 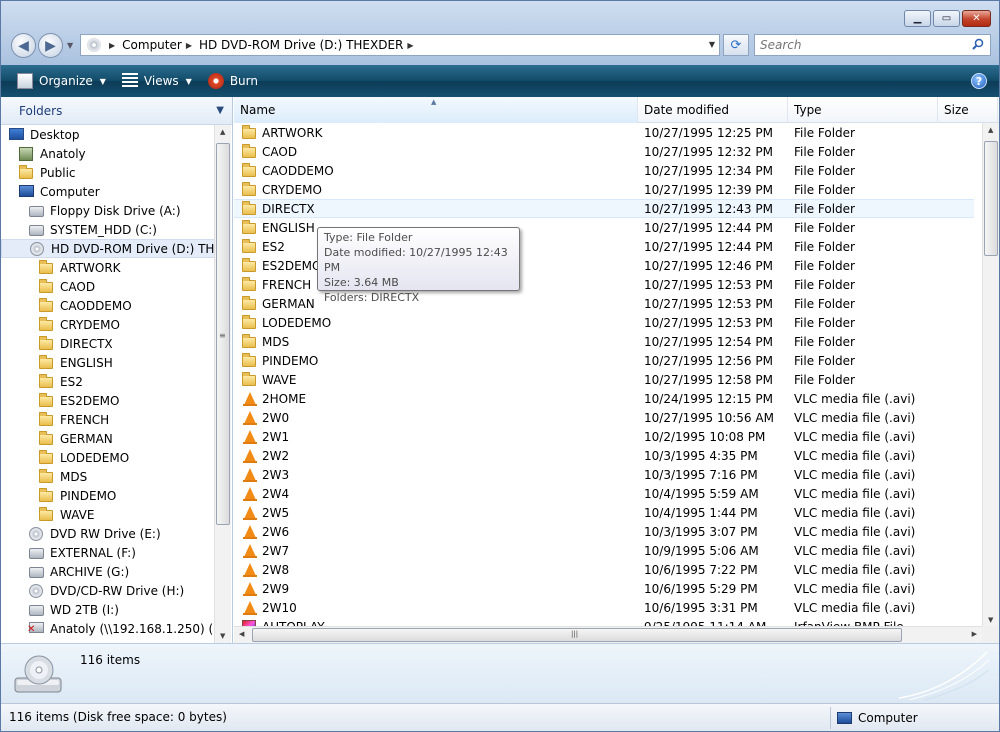 I want to click on scroll-right-icon: ▶, so click(x=974, y=634).